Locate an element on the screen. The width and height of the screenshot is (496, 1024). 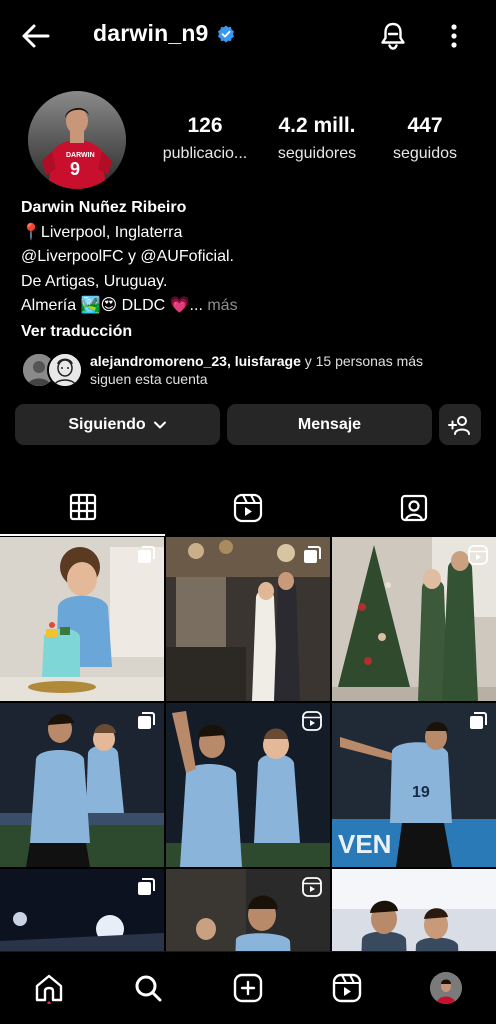
add-user-icon is located at coordinates (459, 425).